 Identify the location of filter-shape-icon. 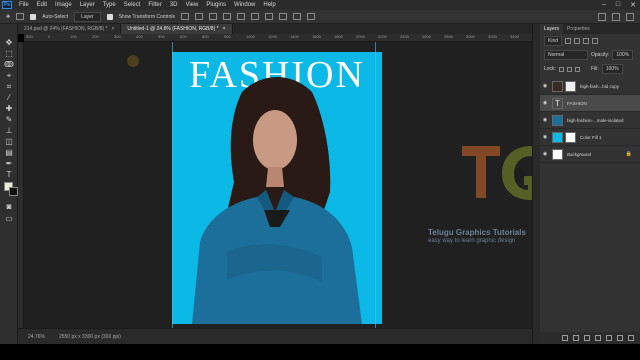
(595, 41).